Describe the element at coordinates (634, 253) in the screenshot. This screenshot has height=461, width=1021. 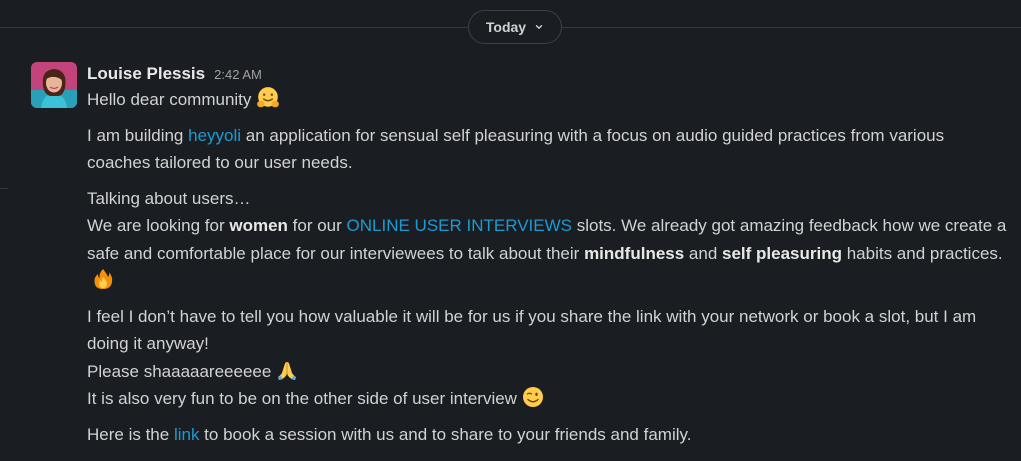
I see `bold-mindfulness: mindfulness` at that location.